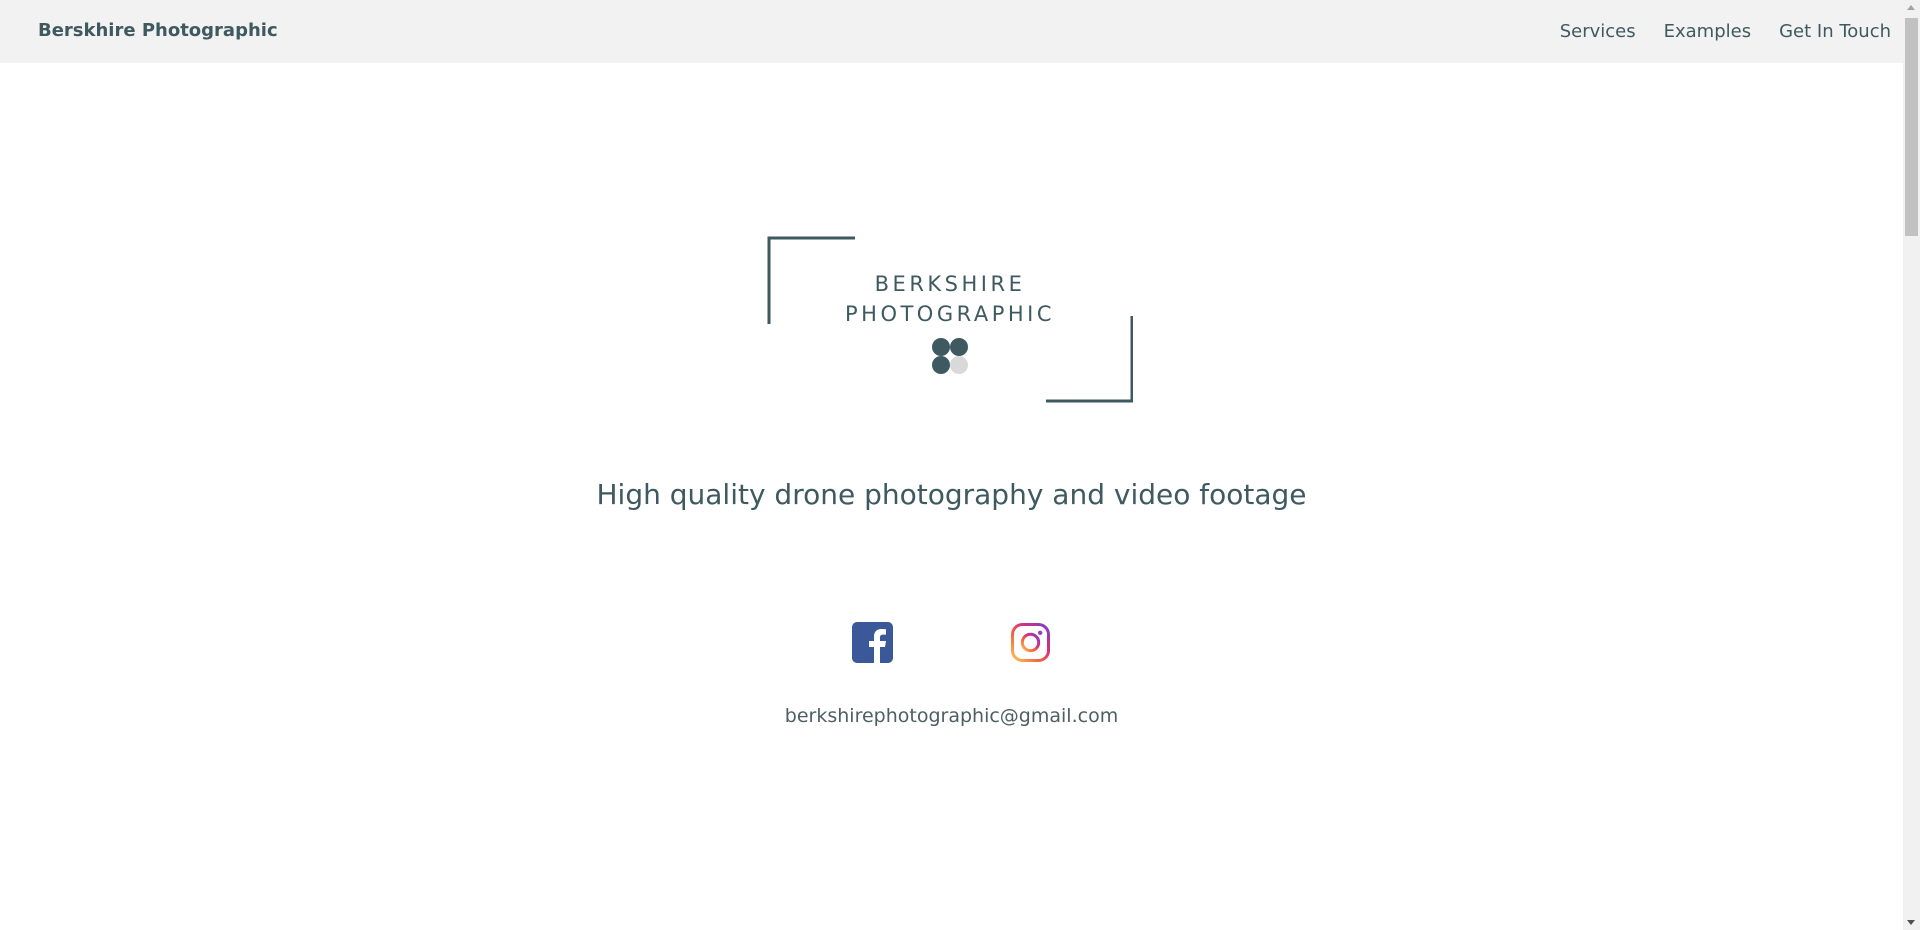 Image resolution: width=1920 pixels, height=930 pixels. What do you see at coordinates (950, 314) in the screenshot?
I see `logo-text-line-2: PHOTOGRAPHIC` at bounding box center [950, 314].